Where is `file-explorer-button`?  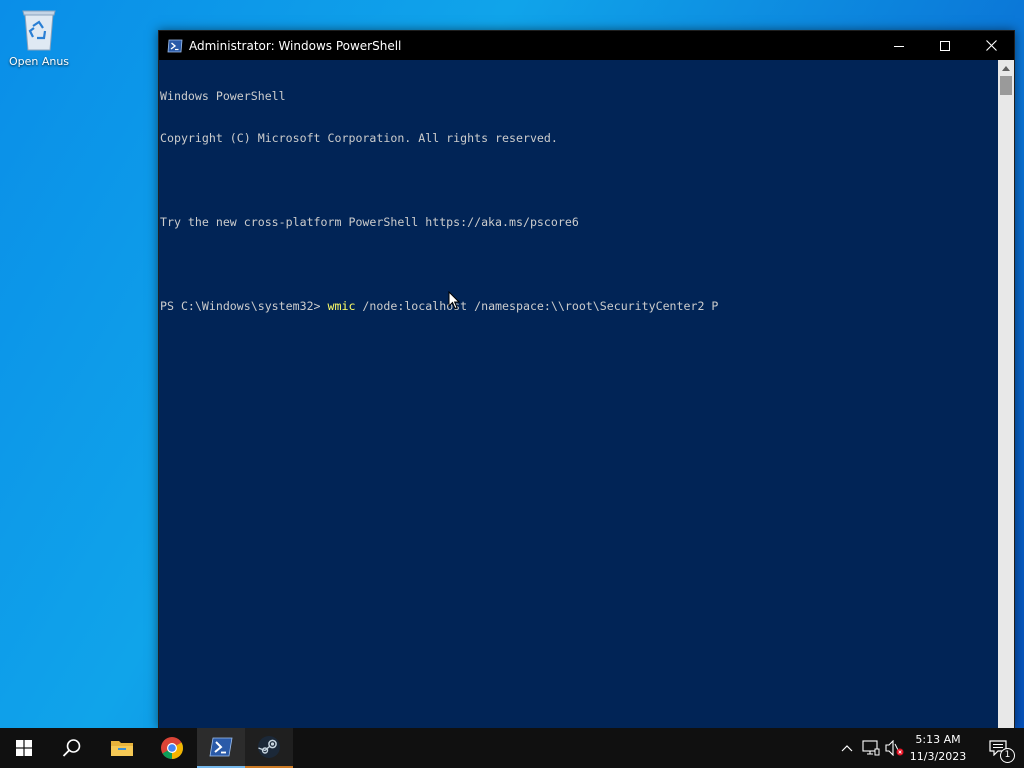
file-explorer-button is located at coordinates (122, 748).